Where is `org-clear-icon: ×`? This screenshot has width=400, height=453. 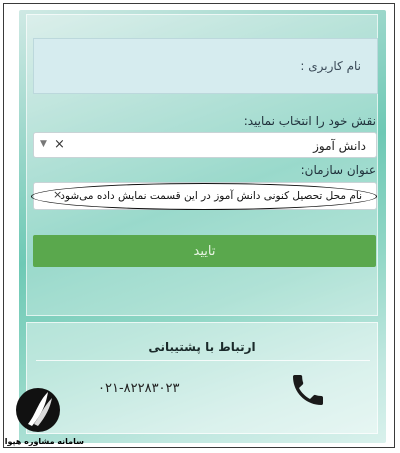 org-clear-icon: × is located at coordinates (57, 194).